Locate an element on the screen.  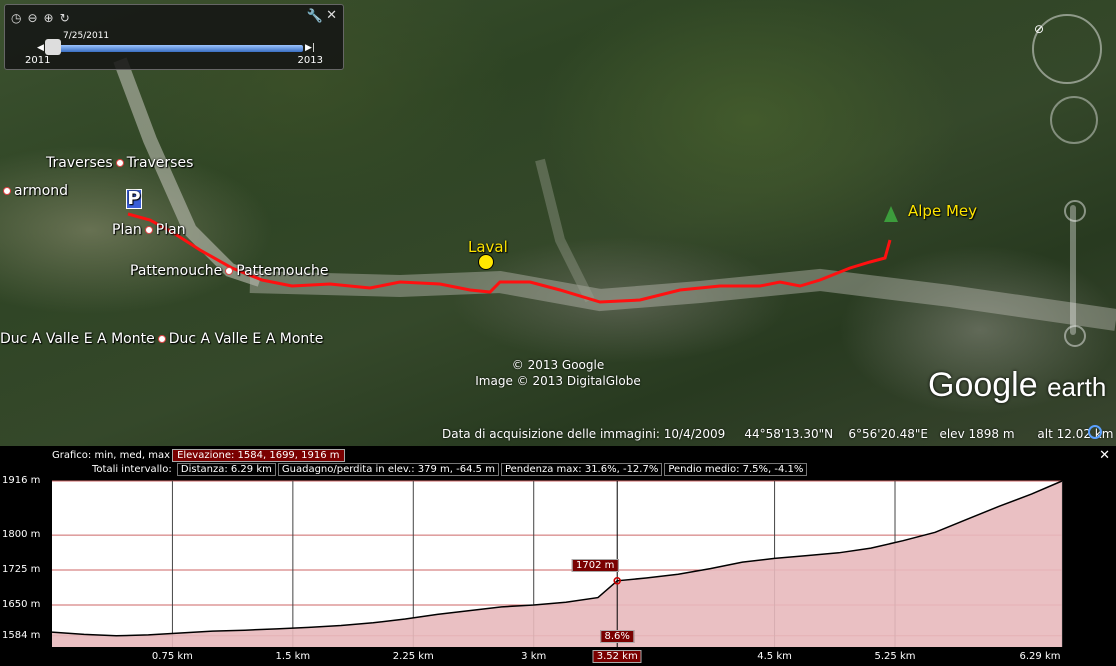
elevation-stat: Elevazione: 1584, 1699, 1916 m is located at coordinates (258, 455).